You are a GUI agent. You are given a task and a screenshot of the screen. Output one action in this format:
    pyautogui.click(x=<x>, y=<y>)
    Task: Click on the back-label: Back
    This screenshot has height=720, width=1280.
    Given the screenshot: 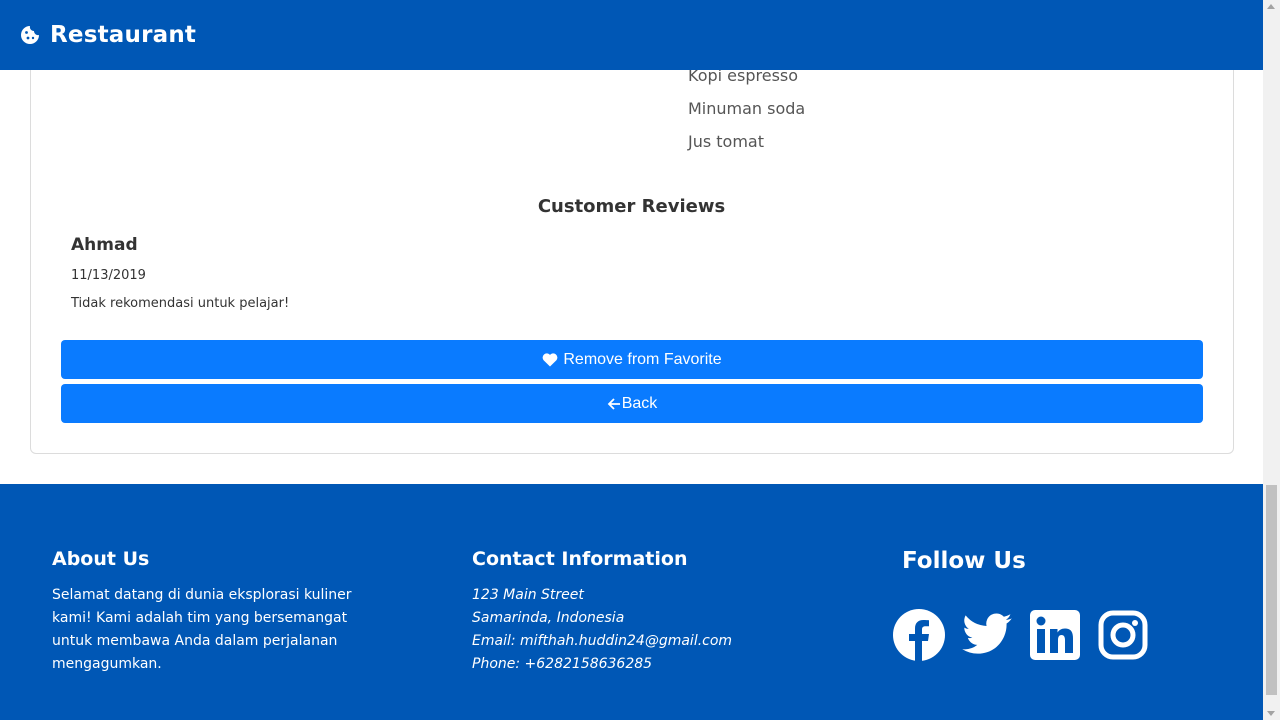 What is the action you would take?
    pyautogui.click(x=639, y=403)
    